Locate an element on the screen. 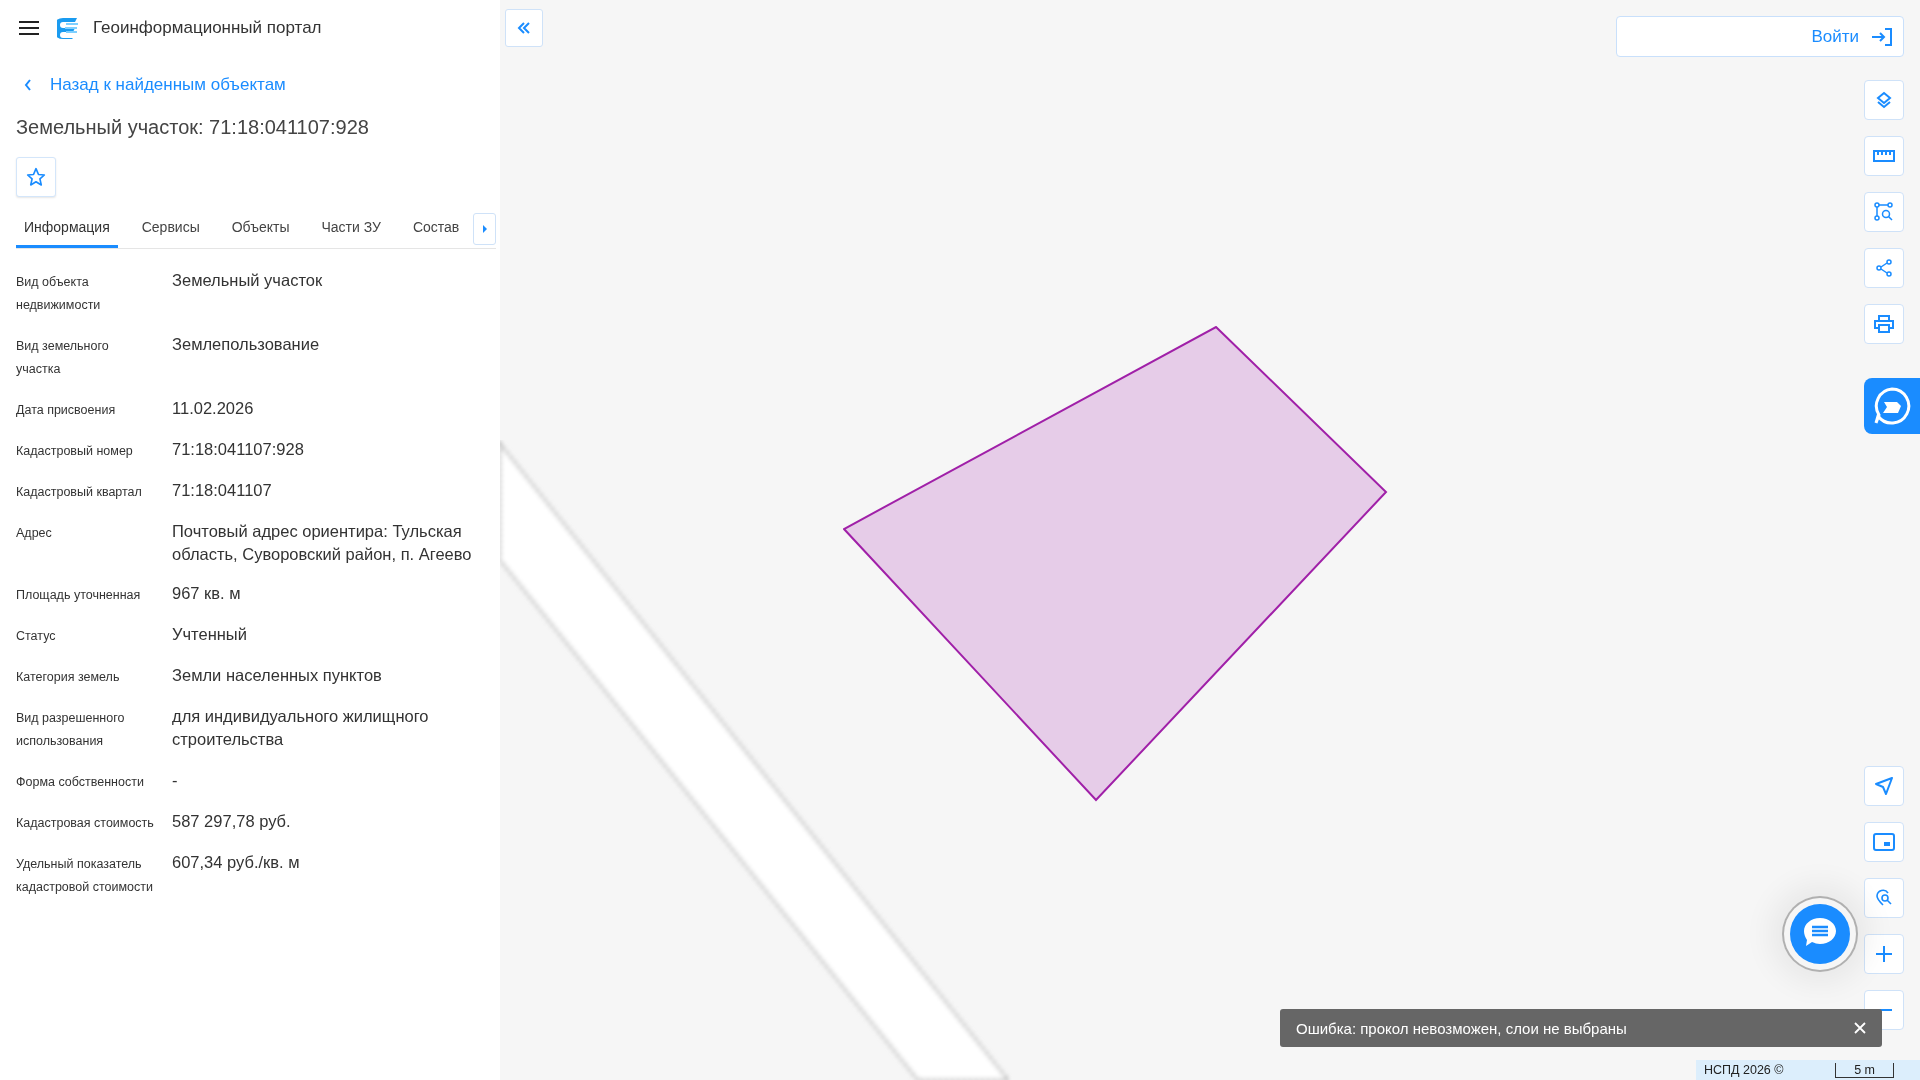 Image resolution: width=1920 pixels, height=1080 pixels. field-label: Дата присвоения is located at coordinates (66, 410).